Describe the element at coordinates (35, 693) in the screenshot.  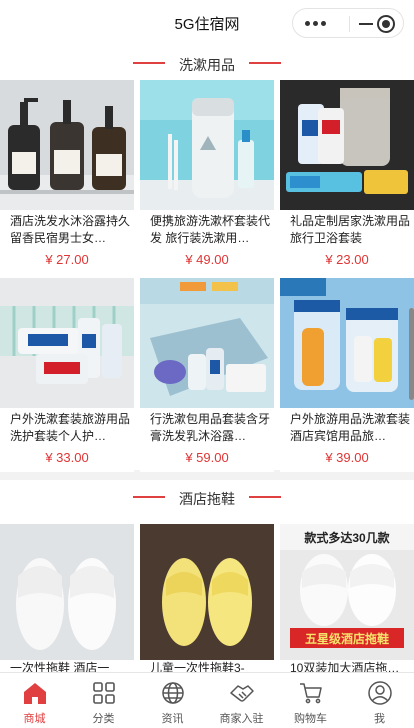
I see `home-icon` at that location.